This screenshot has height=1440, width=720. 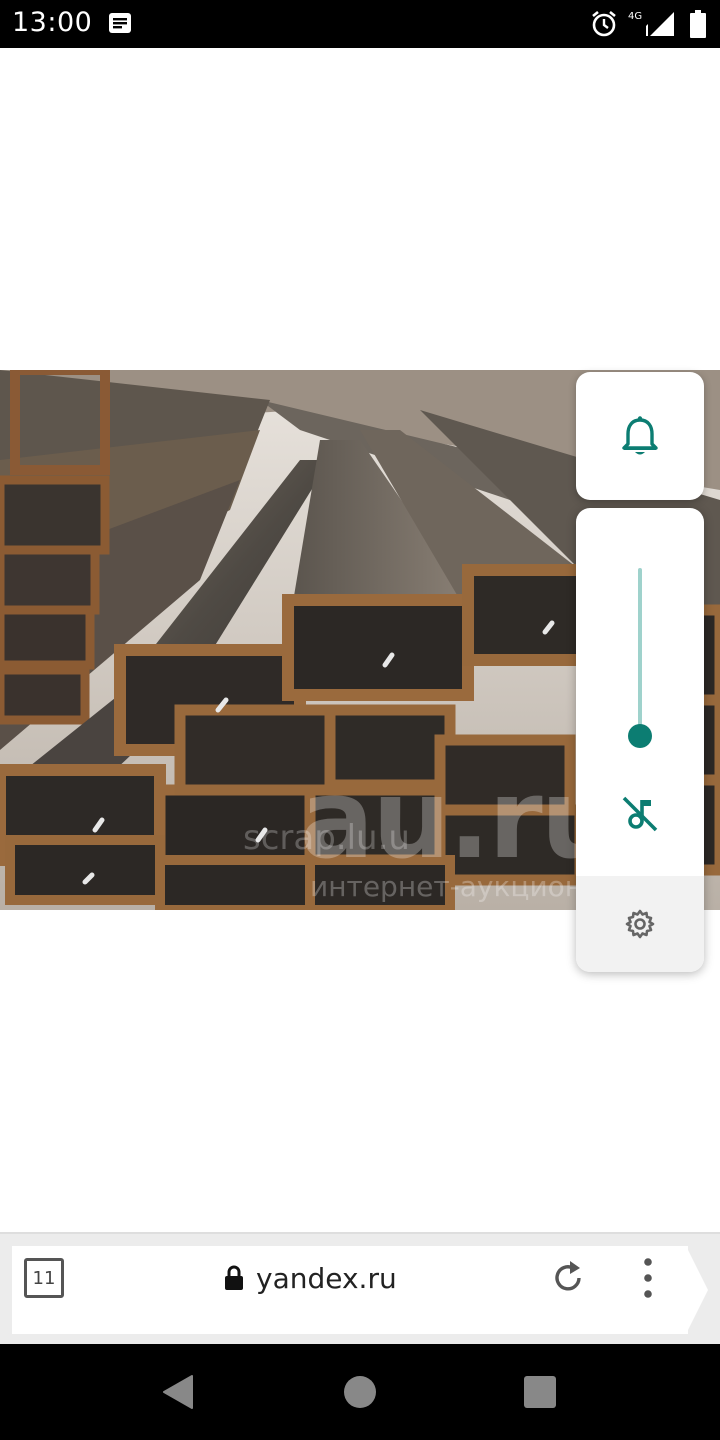 What do you see at coordinates (697, 1290) in the screenshot?
I see `address-bar-arrow` at bounding box center [697, 1290].